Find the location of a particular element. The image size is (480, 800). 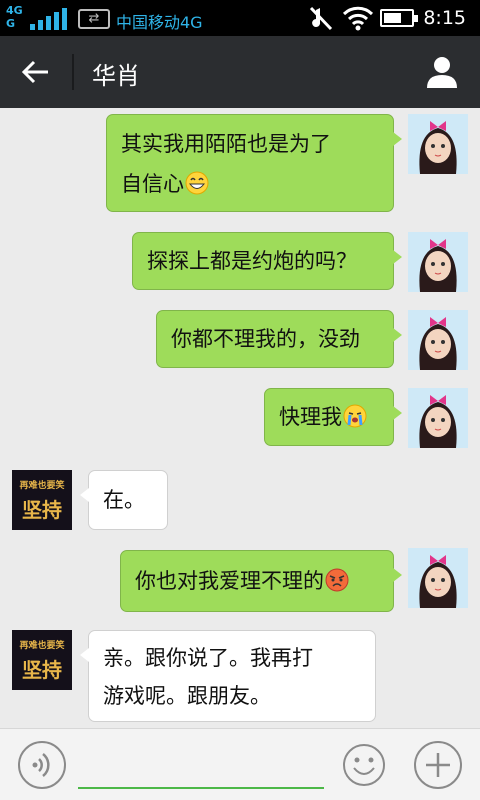

message-bubble-outgoing: 快理我 is located at coordinates (333, 417).